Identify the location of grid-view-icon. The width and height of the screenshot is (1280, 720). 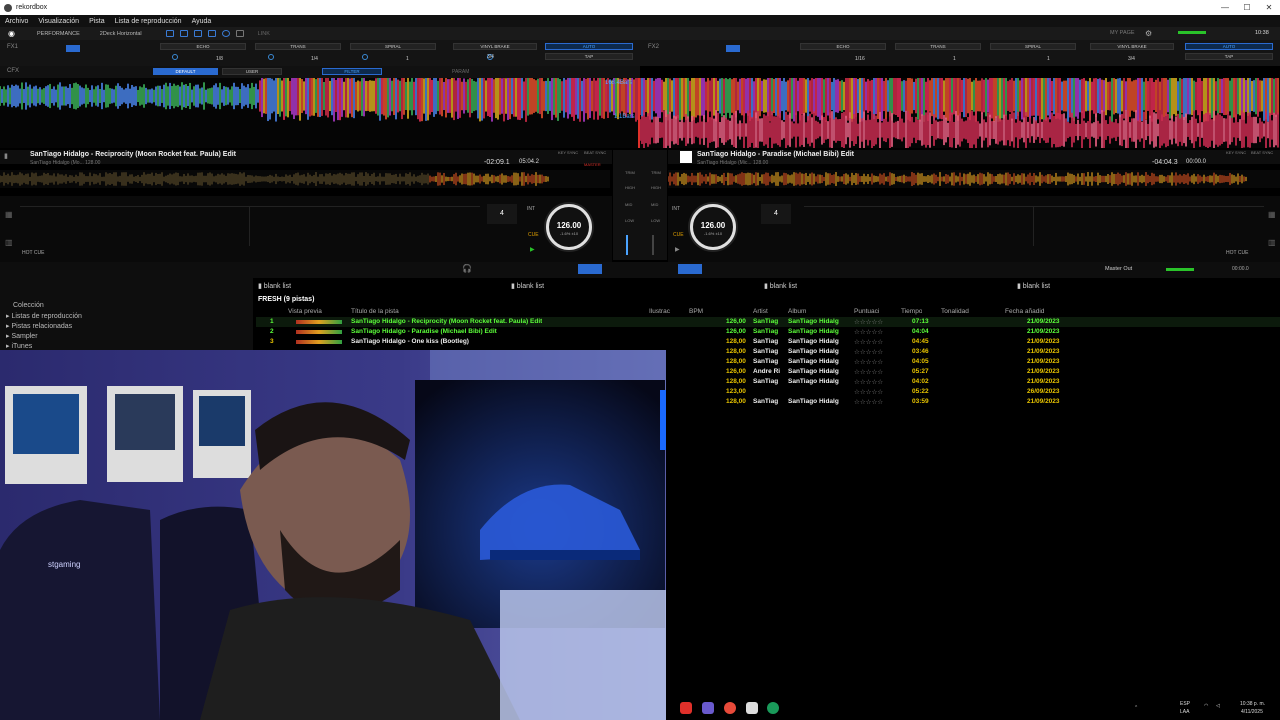
(197, 33).